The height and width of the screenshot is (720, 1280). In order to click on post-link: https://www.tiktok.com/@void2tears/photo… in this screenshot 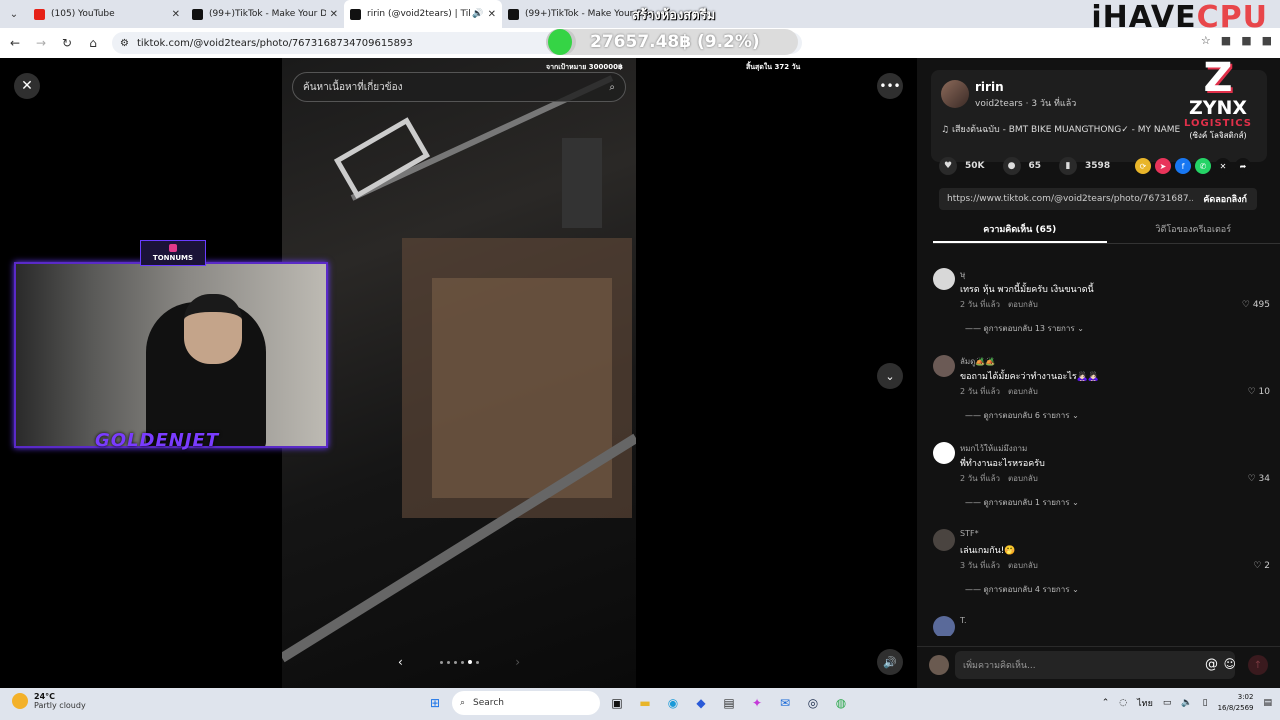, I will do `click(1070, 199)`.